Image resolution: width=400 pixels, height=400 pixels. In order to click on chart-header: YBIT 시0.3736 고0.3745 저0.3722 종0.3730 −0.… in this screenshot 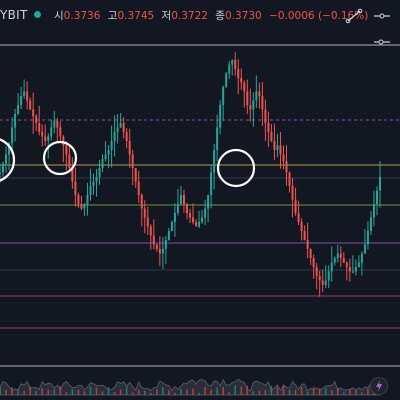, I will do `click(200, 22)`.